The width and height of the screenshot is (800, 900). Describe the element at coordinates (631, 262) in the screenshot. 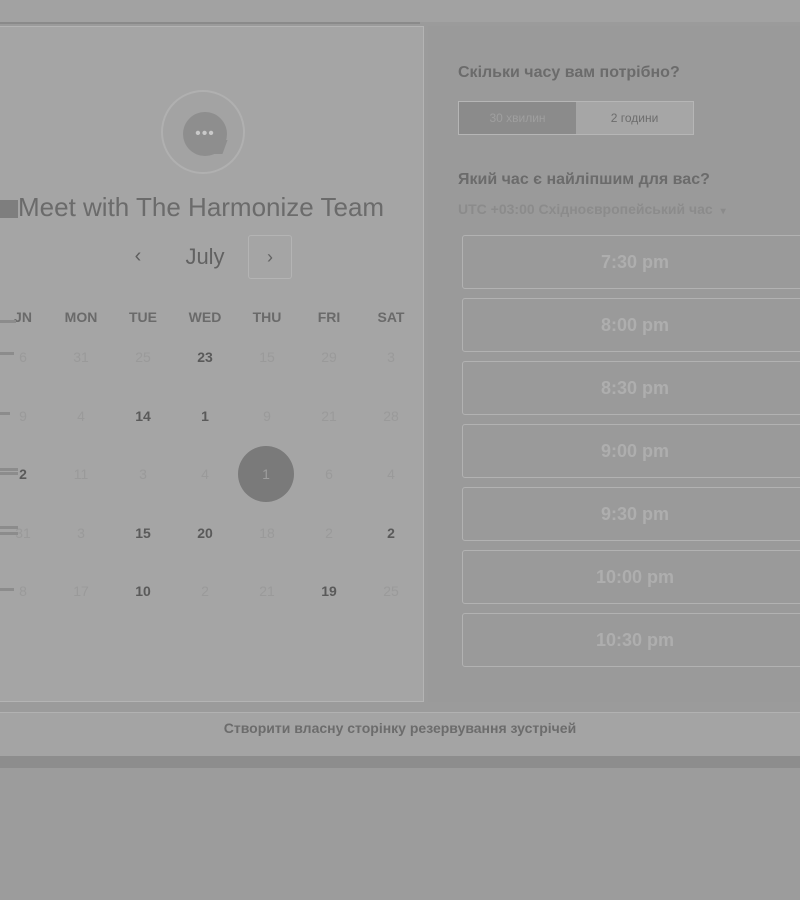

I see `time-slot: 7:30 pm` at that location.